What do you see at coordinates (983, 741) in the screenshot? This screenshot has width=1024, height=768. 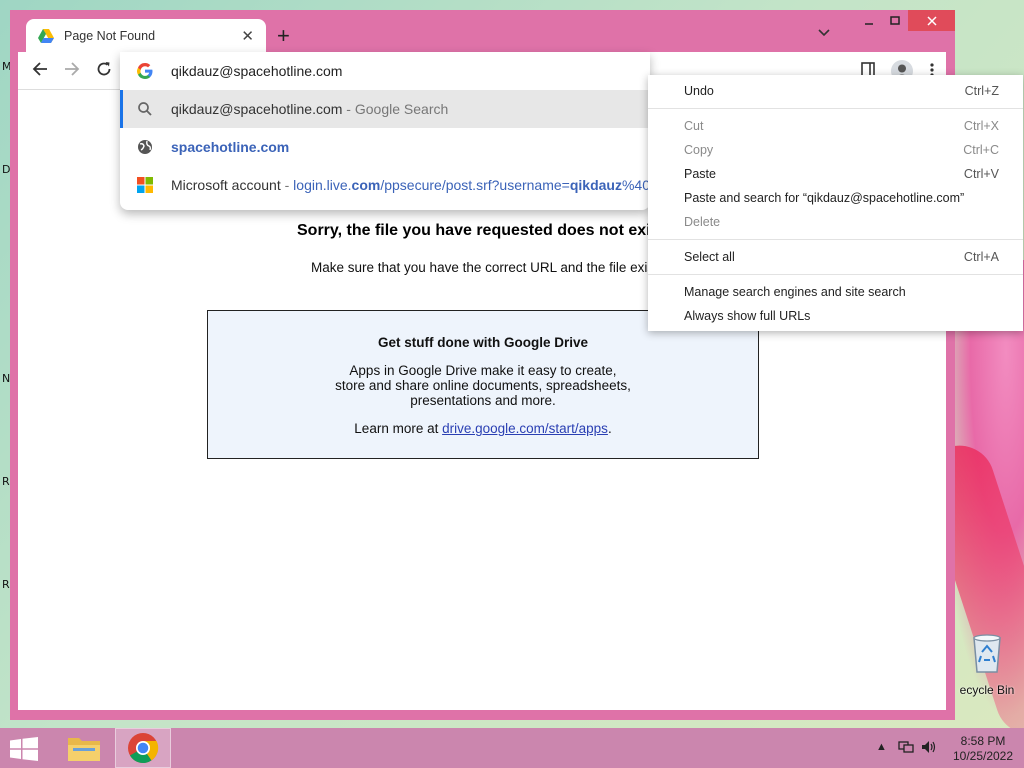 I see `clock-time: 8:58 PM` at bounding box center [983, 741].